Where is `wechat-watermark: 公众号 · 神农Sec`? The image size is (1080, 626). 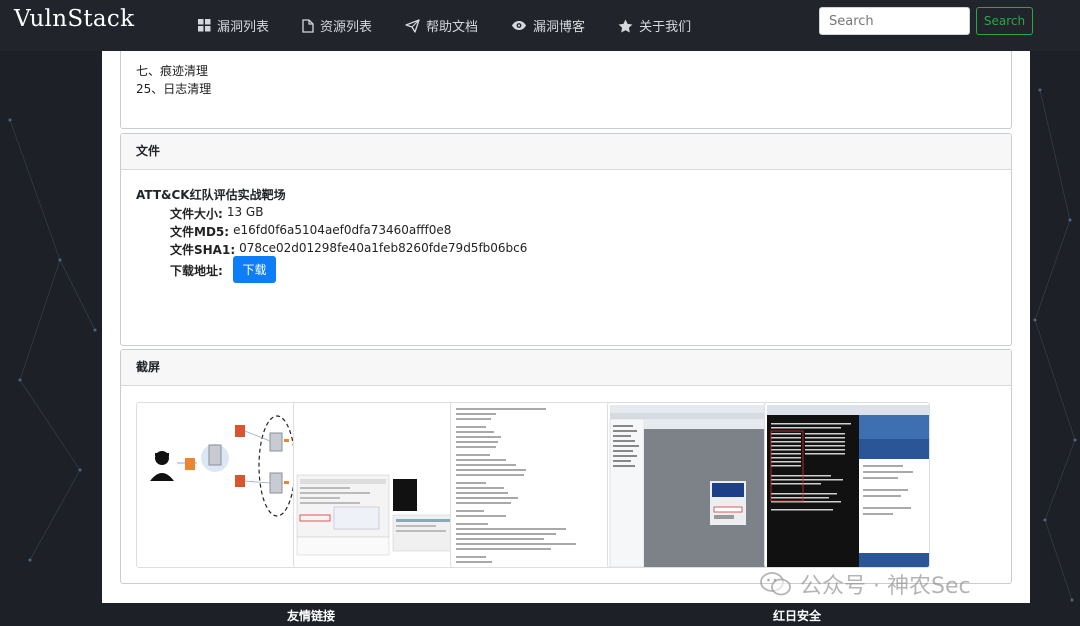 wechat-watermark: 公众号 · 神农Sec is located at coordinates (865, 584).